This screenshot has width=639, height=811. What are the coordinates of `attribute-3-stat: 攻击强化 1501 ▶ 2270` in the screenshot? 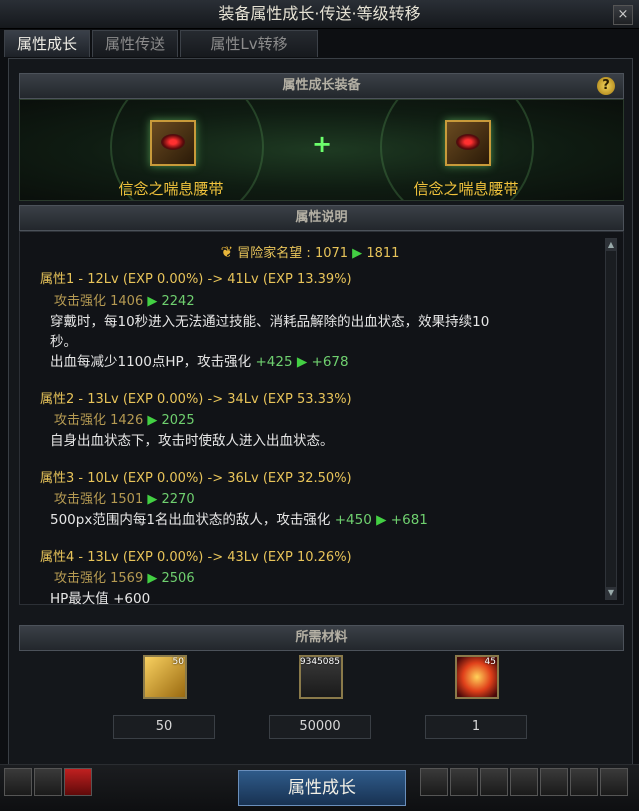 It's located at (124, 497).